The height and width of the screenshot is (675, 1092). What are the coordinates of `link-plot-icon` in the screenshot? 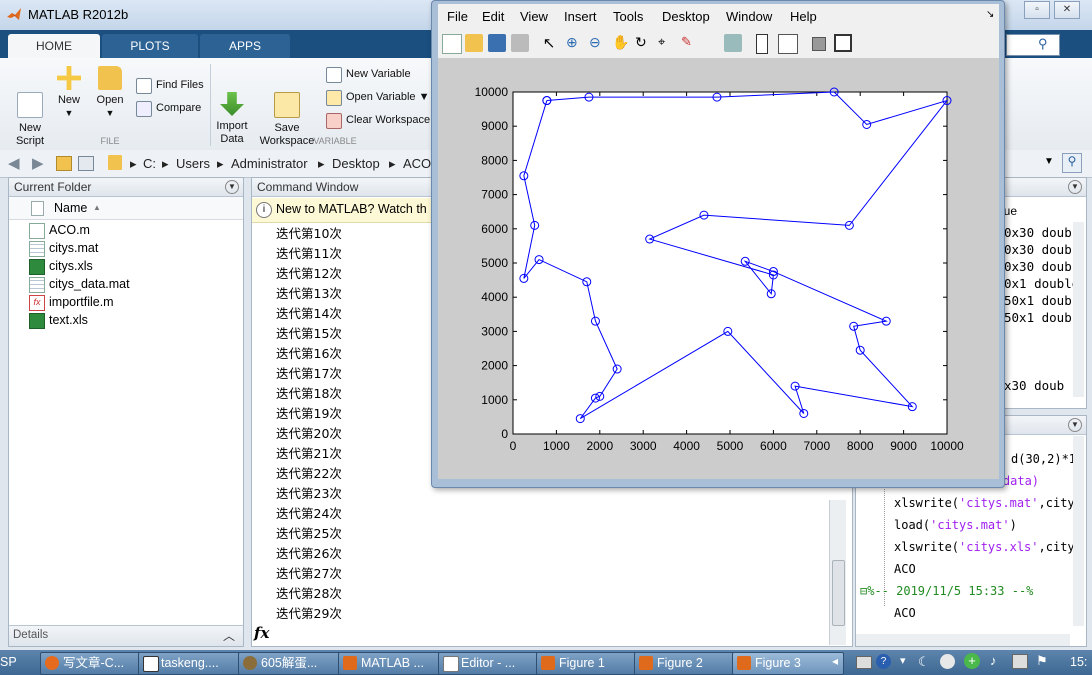 It's located at (733, 43).